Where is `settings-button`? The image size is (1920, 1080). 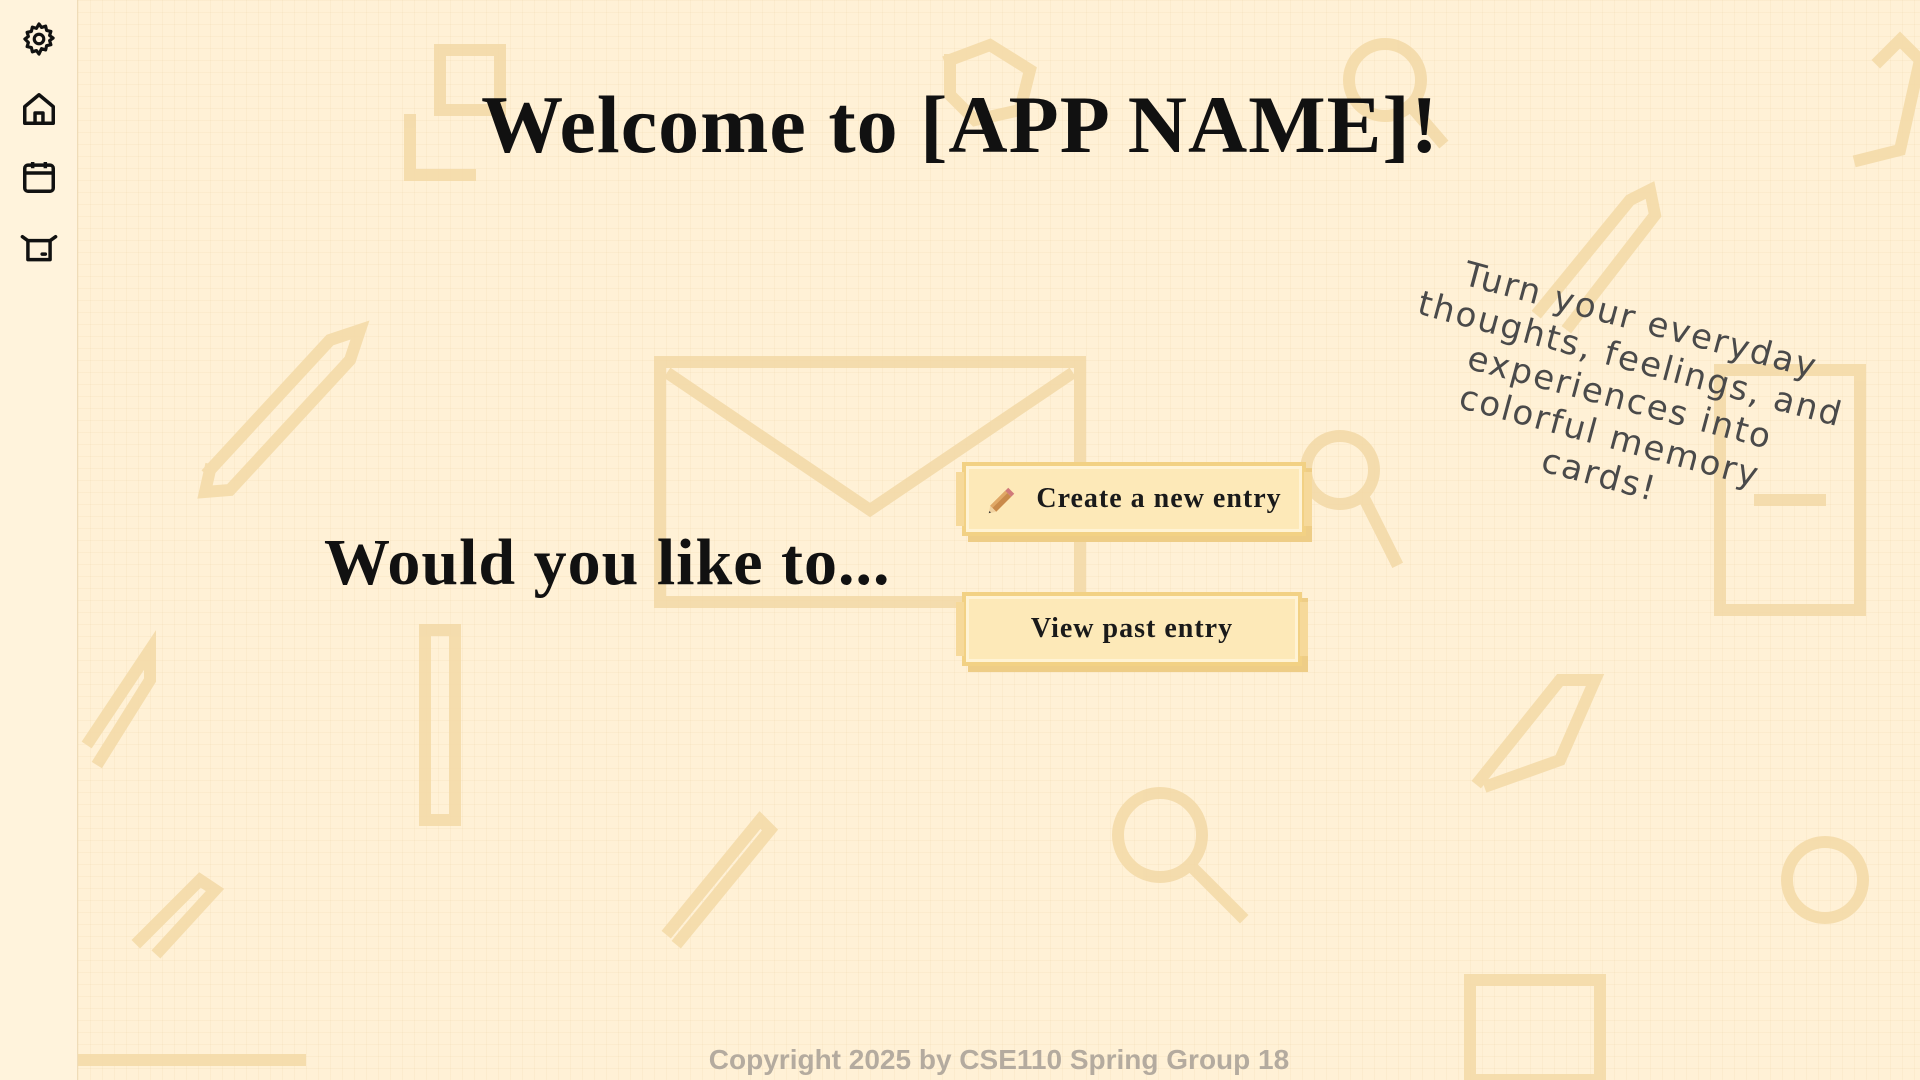 settings-button is located at coordinates (39, 39).